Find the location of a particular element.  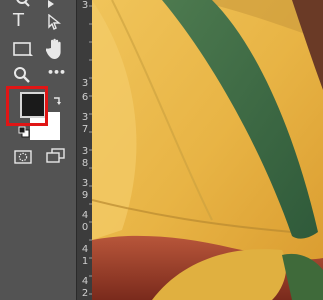

rectangle-tool-icon is located at coordinates (23, 49).